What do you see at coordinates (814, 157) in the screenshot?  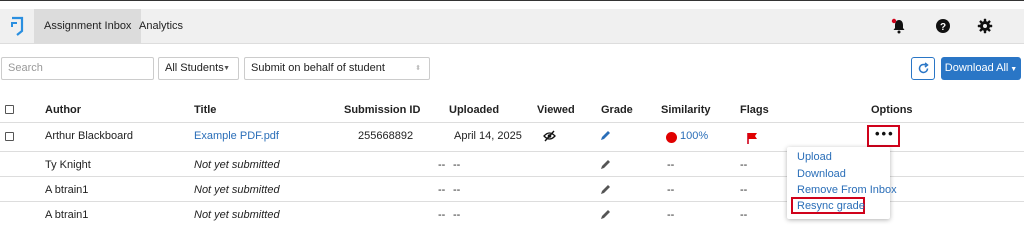 I see `menu-item-upload: Upload` at bounding box center [814, 157].